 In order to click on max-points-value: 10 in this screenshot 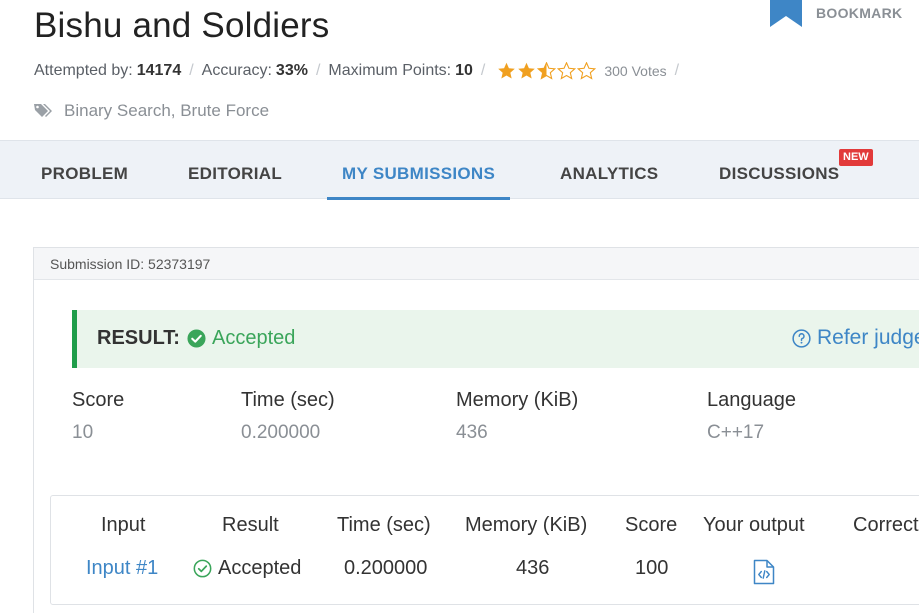, I will do `click(464, 70)`.